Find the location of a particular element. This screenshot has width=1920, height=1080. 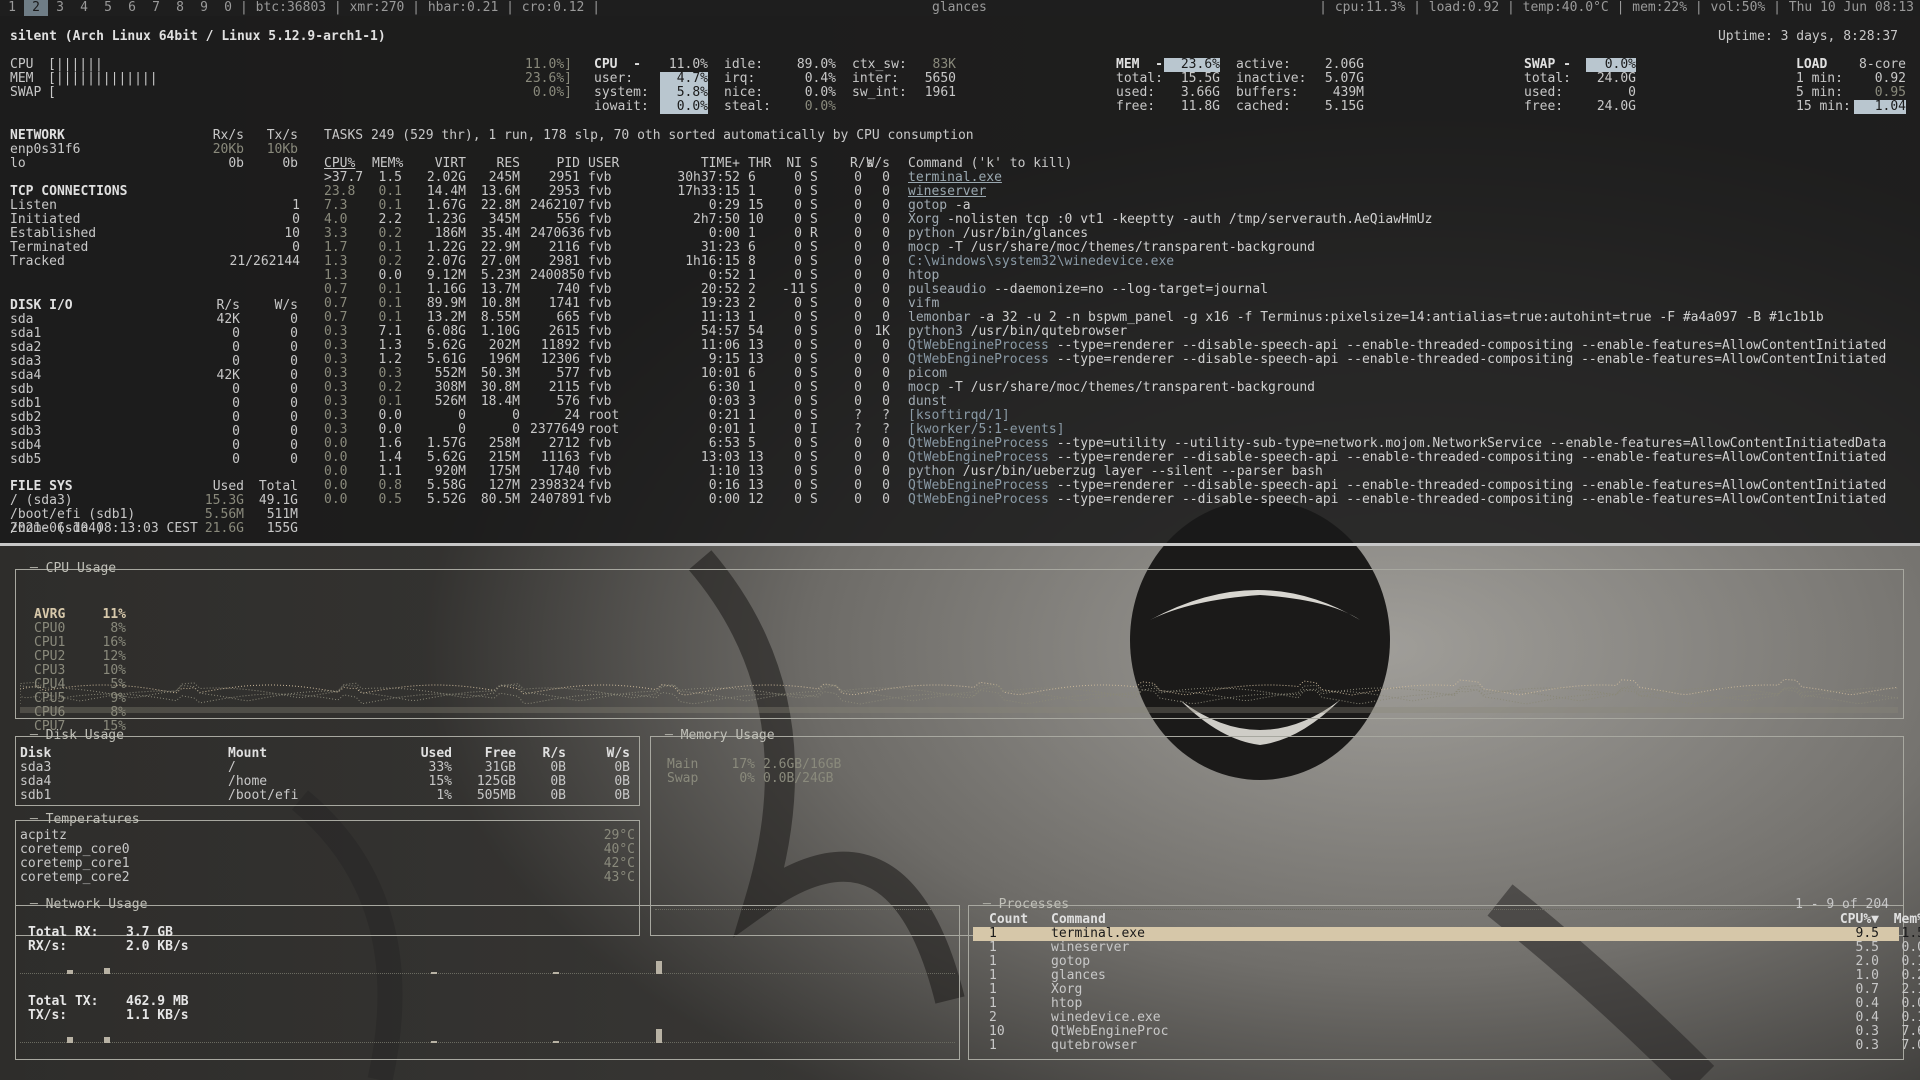

gotop-proc-row: 1 qutebrowser 0.3 7.0 is located at coordinates (1446, 1046).